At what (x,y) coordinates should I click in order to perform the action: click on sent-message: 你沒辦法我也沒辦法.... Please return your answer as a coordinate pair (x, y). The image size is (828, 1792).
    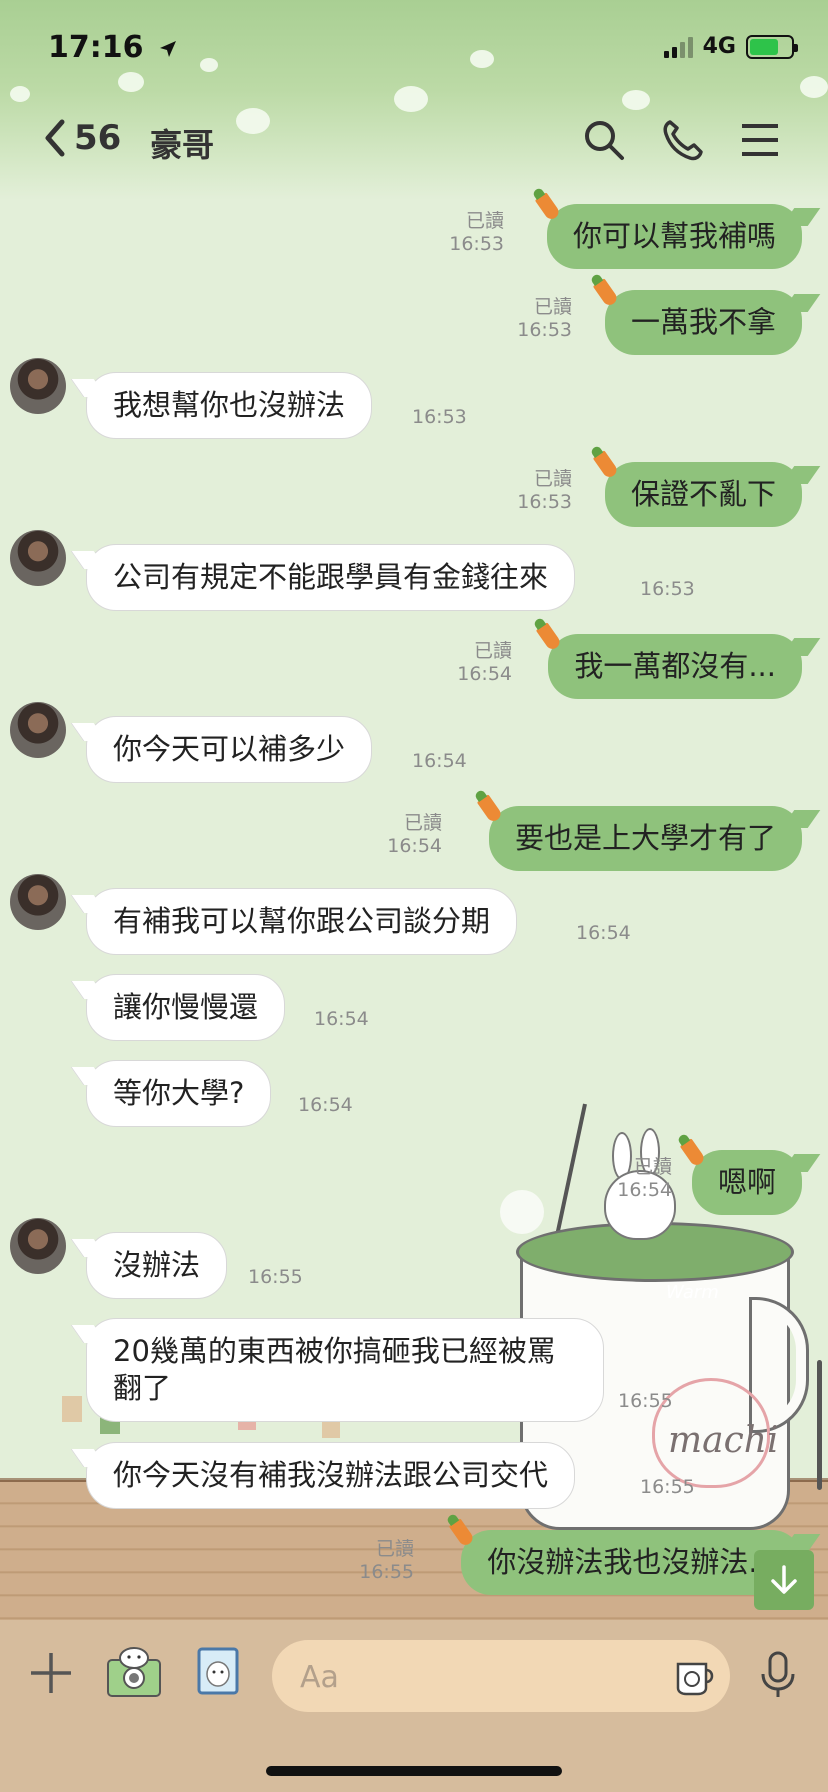
    Looking at the image, I should click on (625, 1556).